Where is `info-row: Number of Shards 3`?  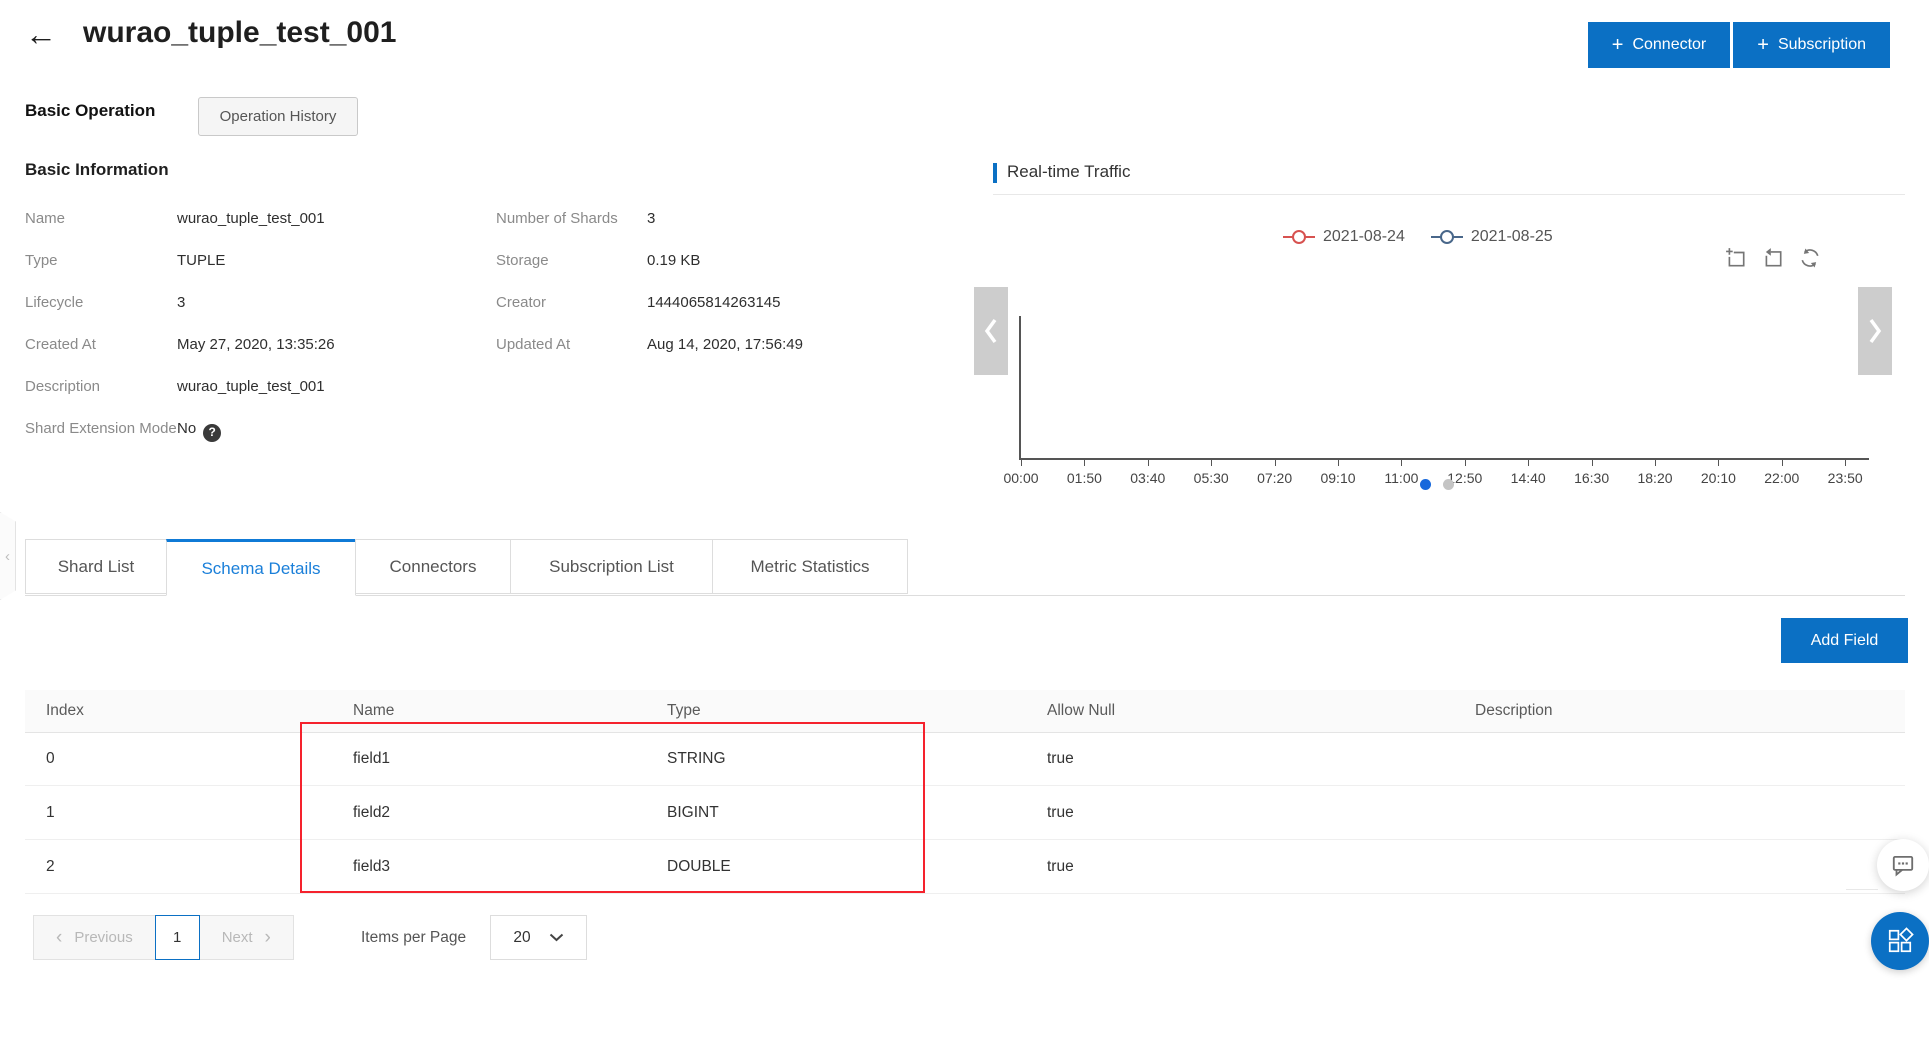 info-row: Number of Shards 3 is located at coordinates (716, 218).